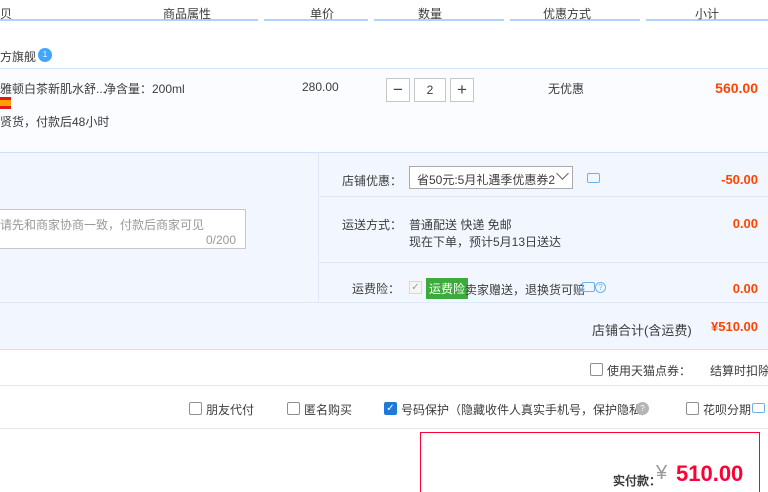 The height and width of the screenshot is (492, 768). What do you see at coordinates (390, 408) in the screenshot?
I see `number-protect-checkbox: ✓` at bounding box center [390, 408].